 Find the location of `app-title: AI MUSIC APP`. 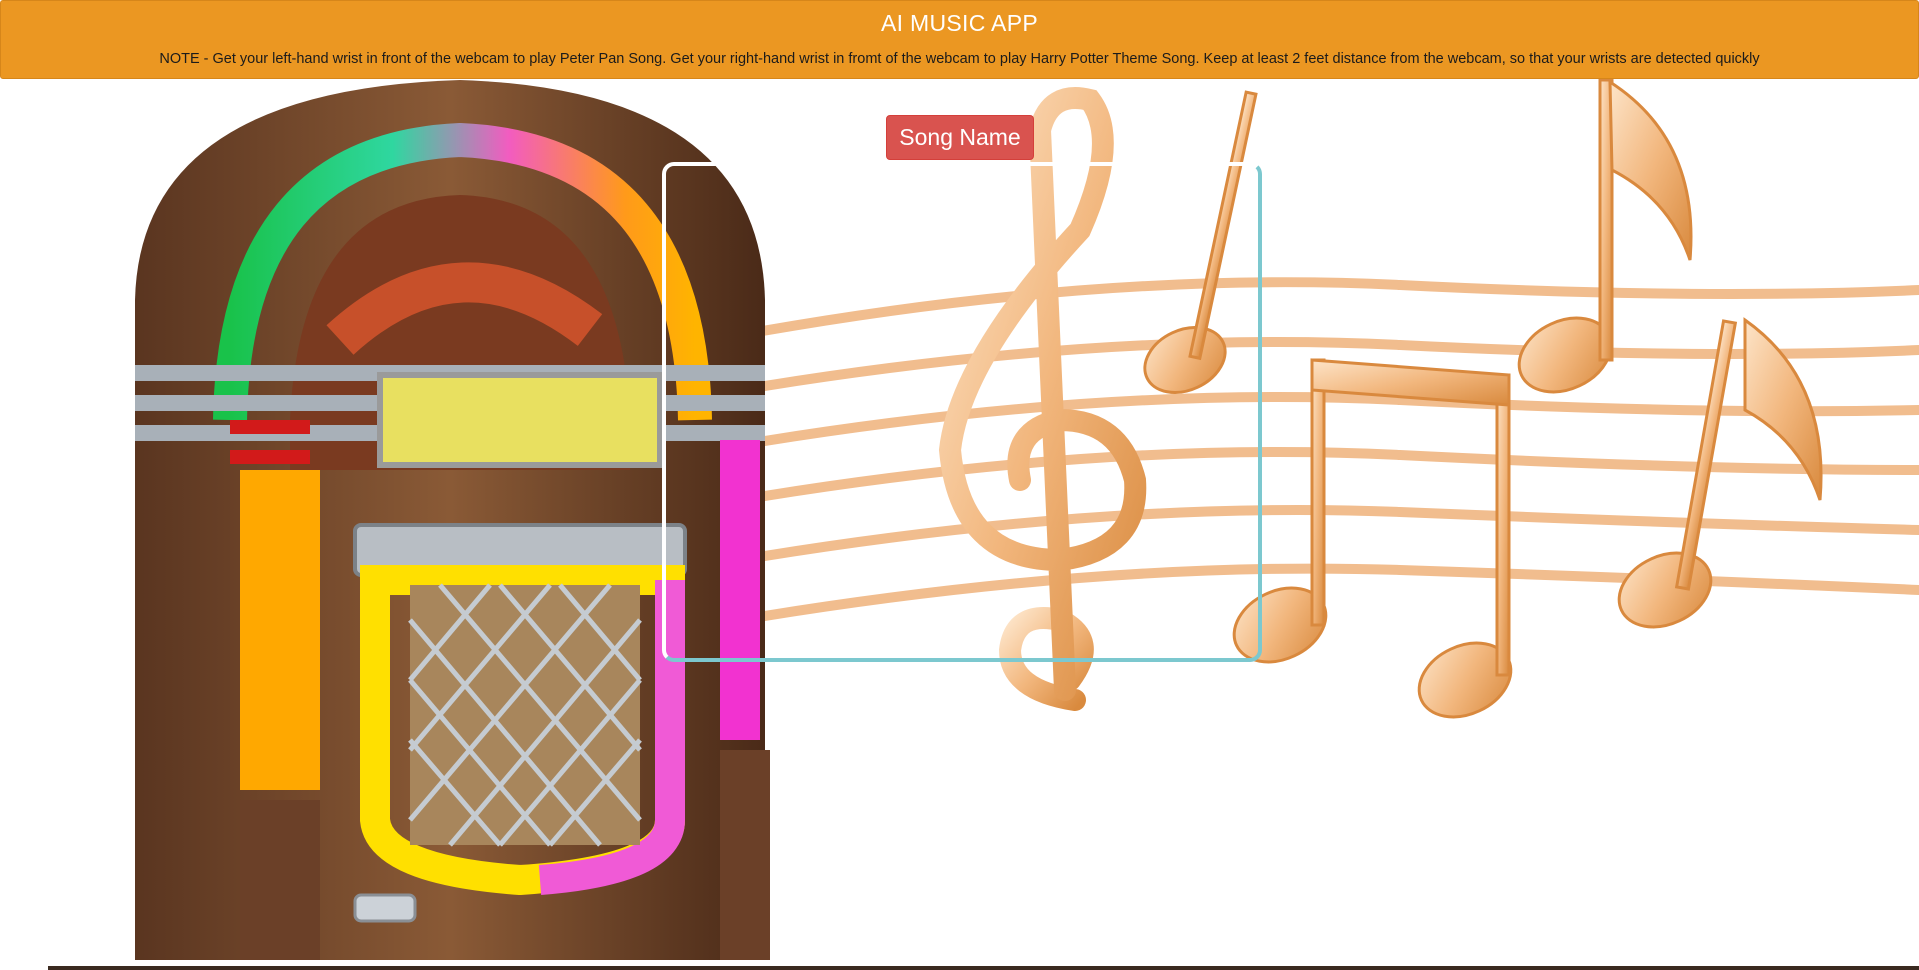

app-title: AI MUSIC APP is located at coordinates (959, 23).